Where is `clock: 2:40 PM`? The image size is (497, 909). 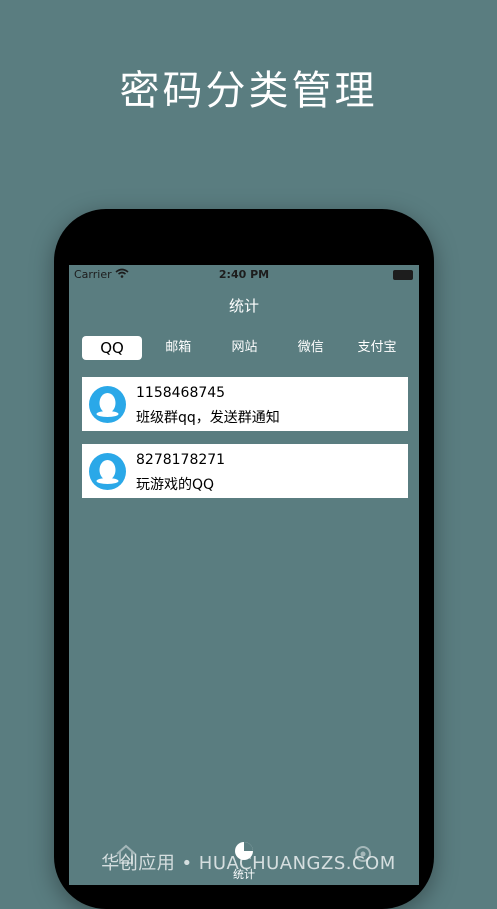
clock: 2:40 PM is located at coordinates (244, 274).